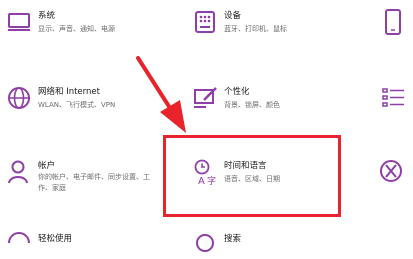  Describe the element at coordinates (161, 94) in the screenshot. I see `annotation-arrow` at that location.